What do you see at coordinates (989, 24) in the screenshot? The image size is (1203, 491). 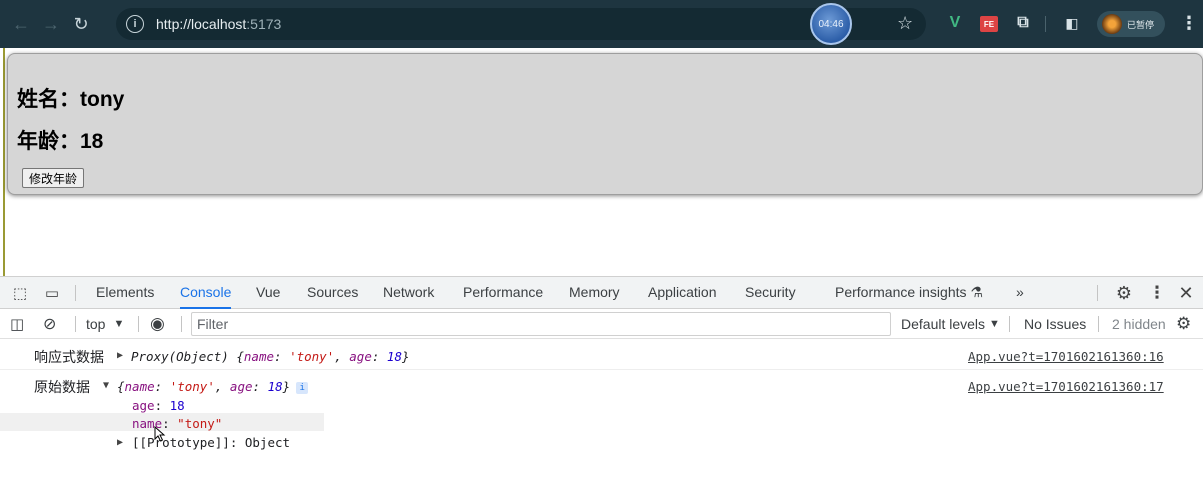 I see `fe-extension-icon: FE` at bounding box center [989, 24].